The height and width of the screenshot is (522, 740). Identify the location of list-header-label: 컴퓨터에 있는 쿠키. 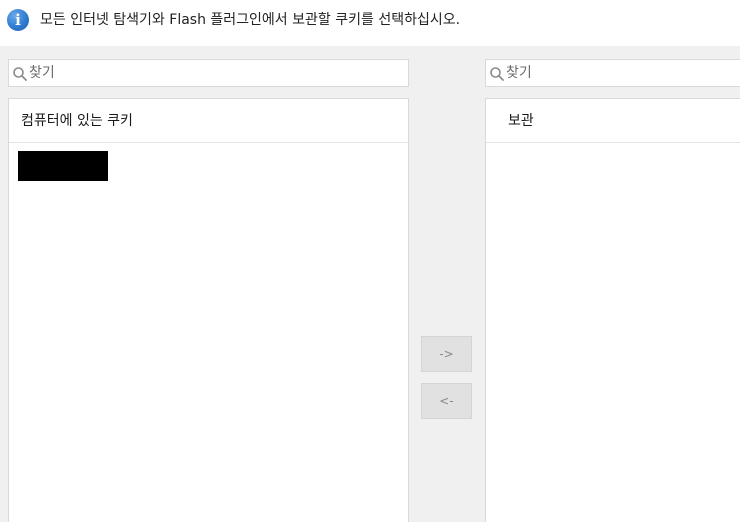
(77, 121).